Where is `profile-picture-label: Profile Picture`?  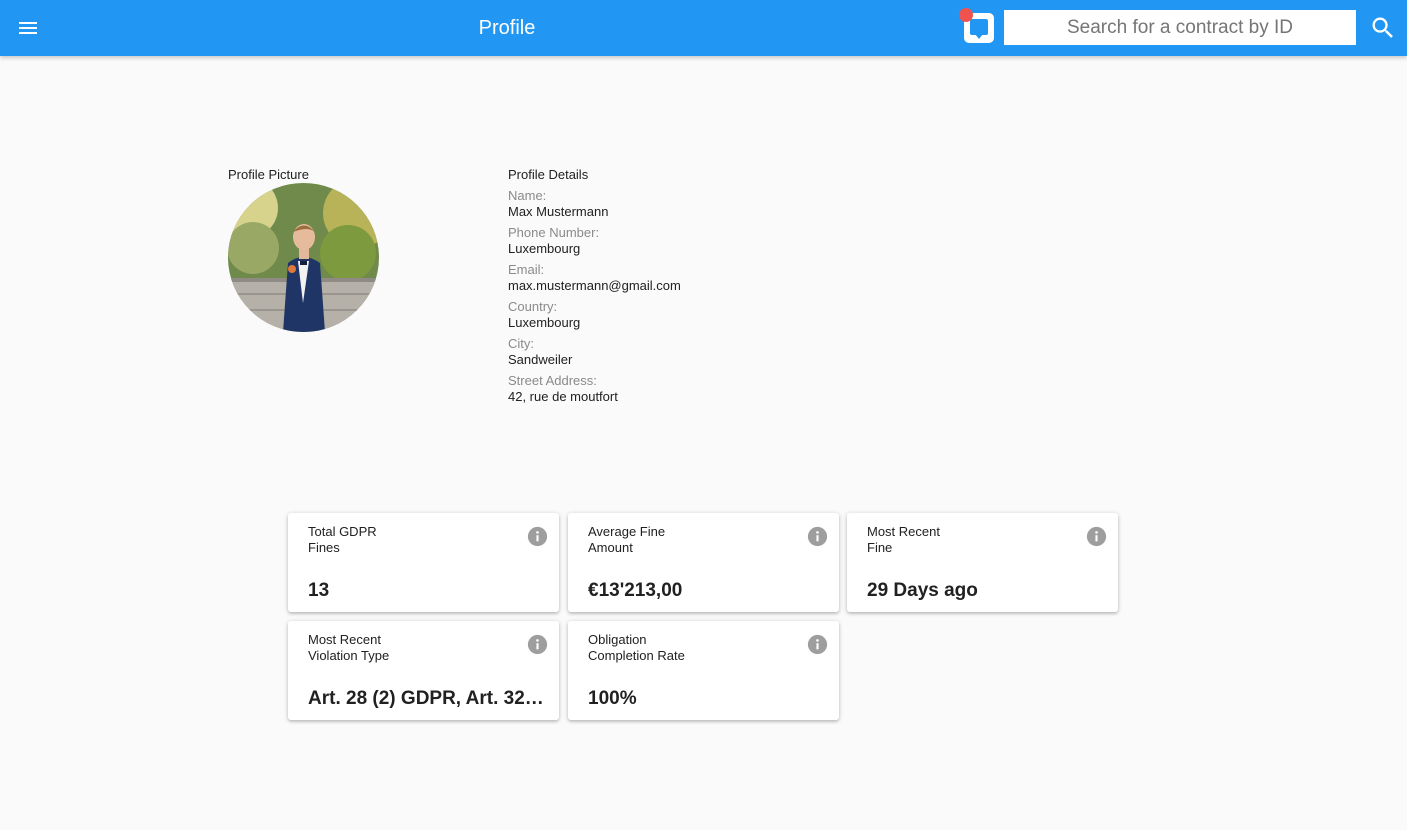 profile-picture-label: Profile Picture is located at coordinates (268, 174).